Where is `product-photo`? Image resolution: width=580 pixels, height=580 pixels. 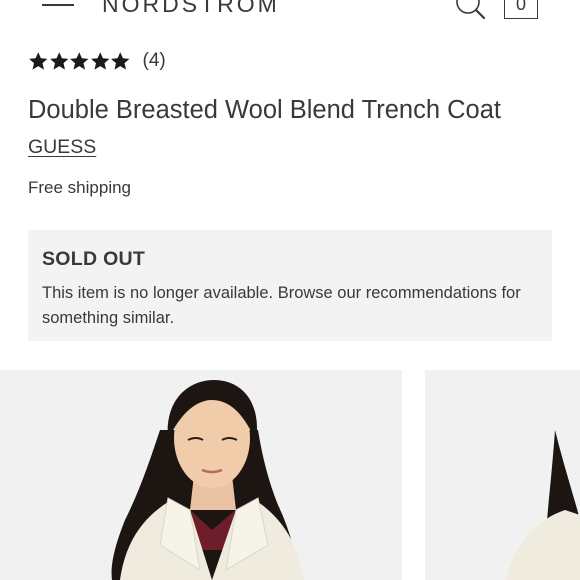 product-photo is located at coordinates (502, 475).